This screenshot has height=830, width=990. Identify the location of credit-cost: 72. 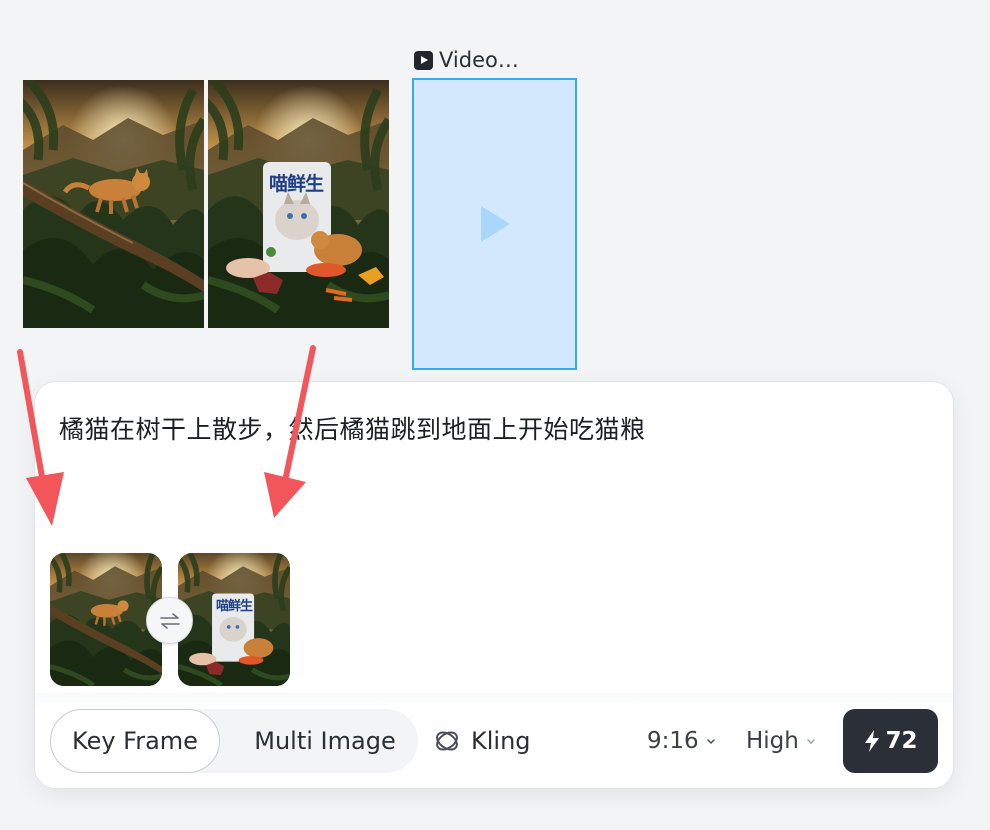
(901, 741).